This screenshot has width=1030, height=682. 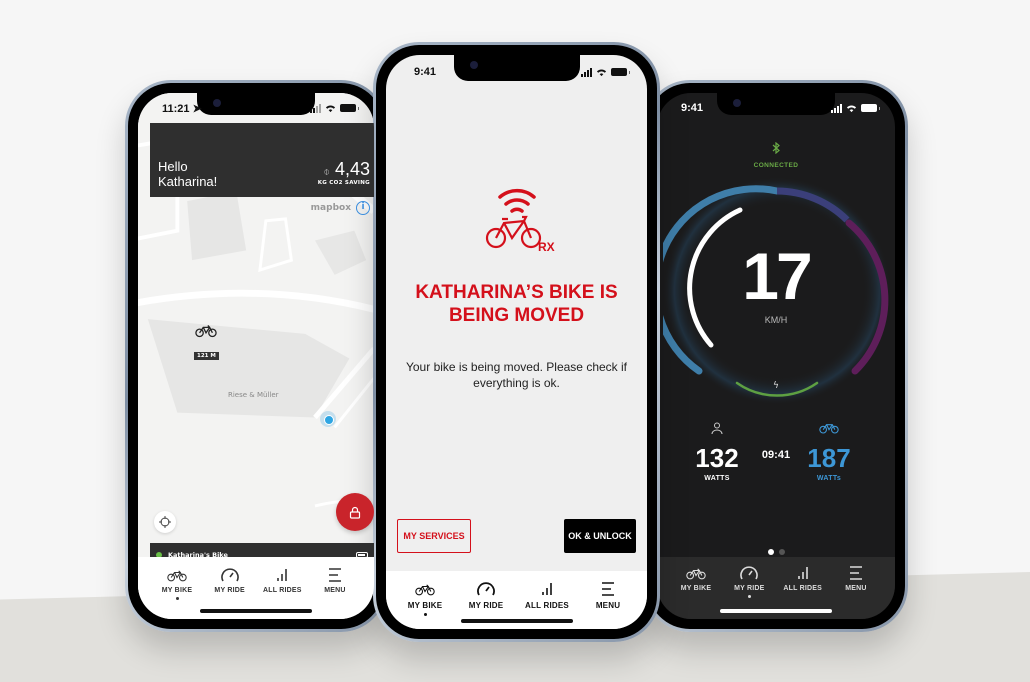 What do you see at coordinates (262, 160) in the screenshot?
I see `greeting-card: Hello Katharina! ⌽ 4,43 KG CO2 SAVING` at bounding box center [262, 160].